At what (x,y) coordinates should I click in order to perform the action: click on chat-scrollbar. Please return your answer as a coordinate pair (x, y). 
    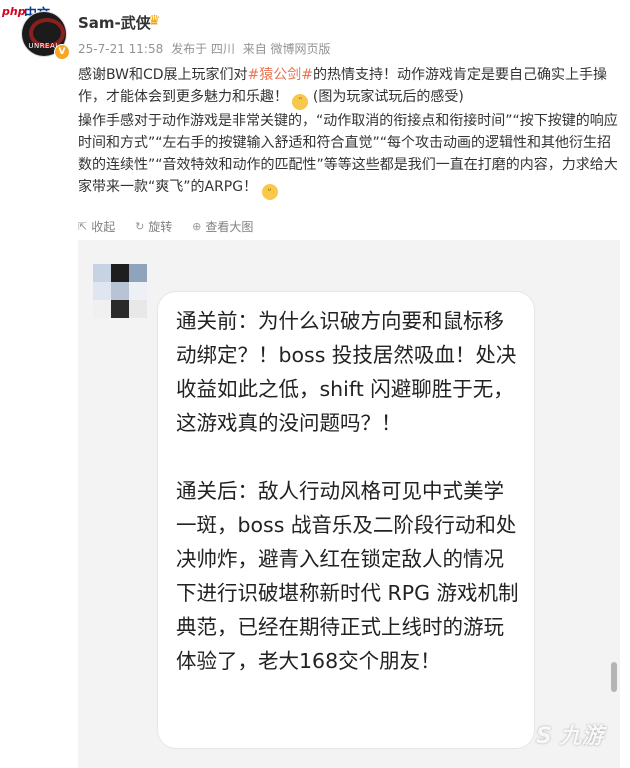
    Looking at the image, I should click on (614, 677).